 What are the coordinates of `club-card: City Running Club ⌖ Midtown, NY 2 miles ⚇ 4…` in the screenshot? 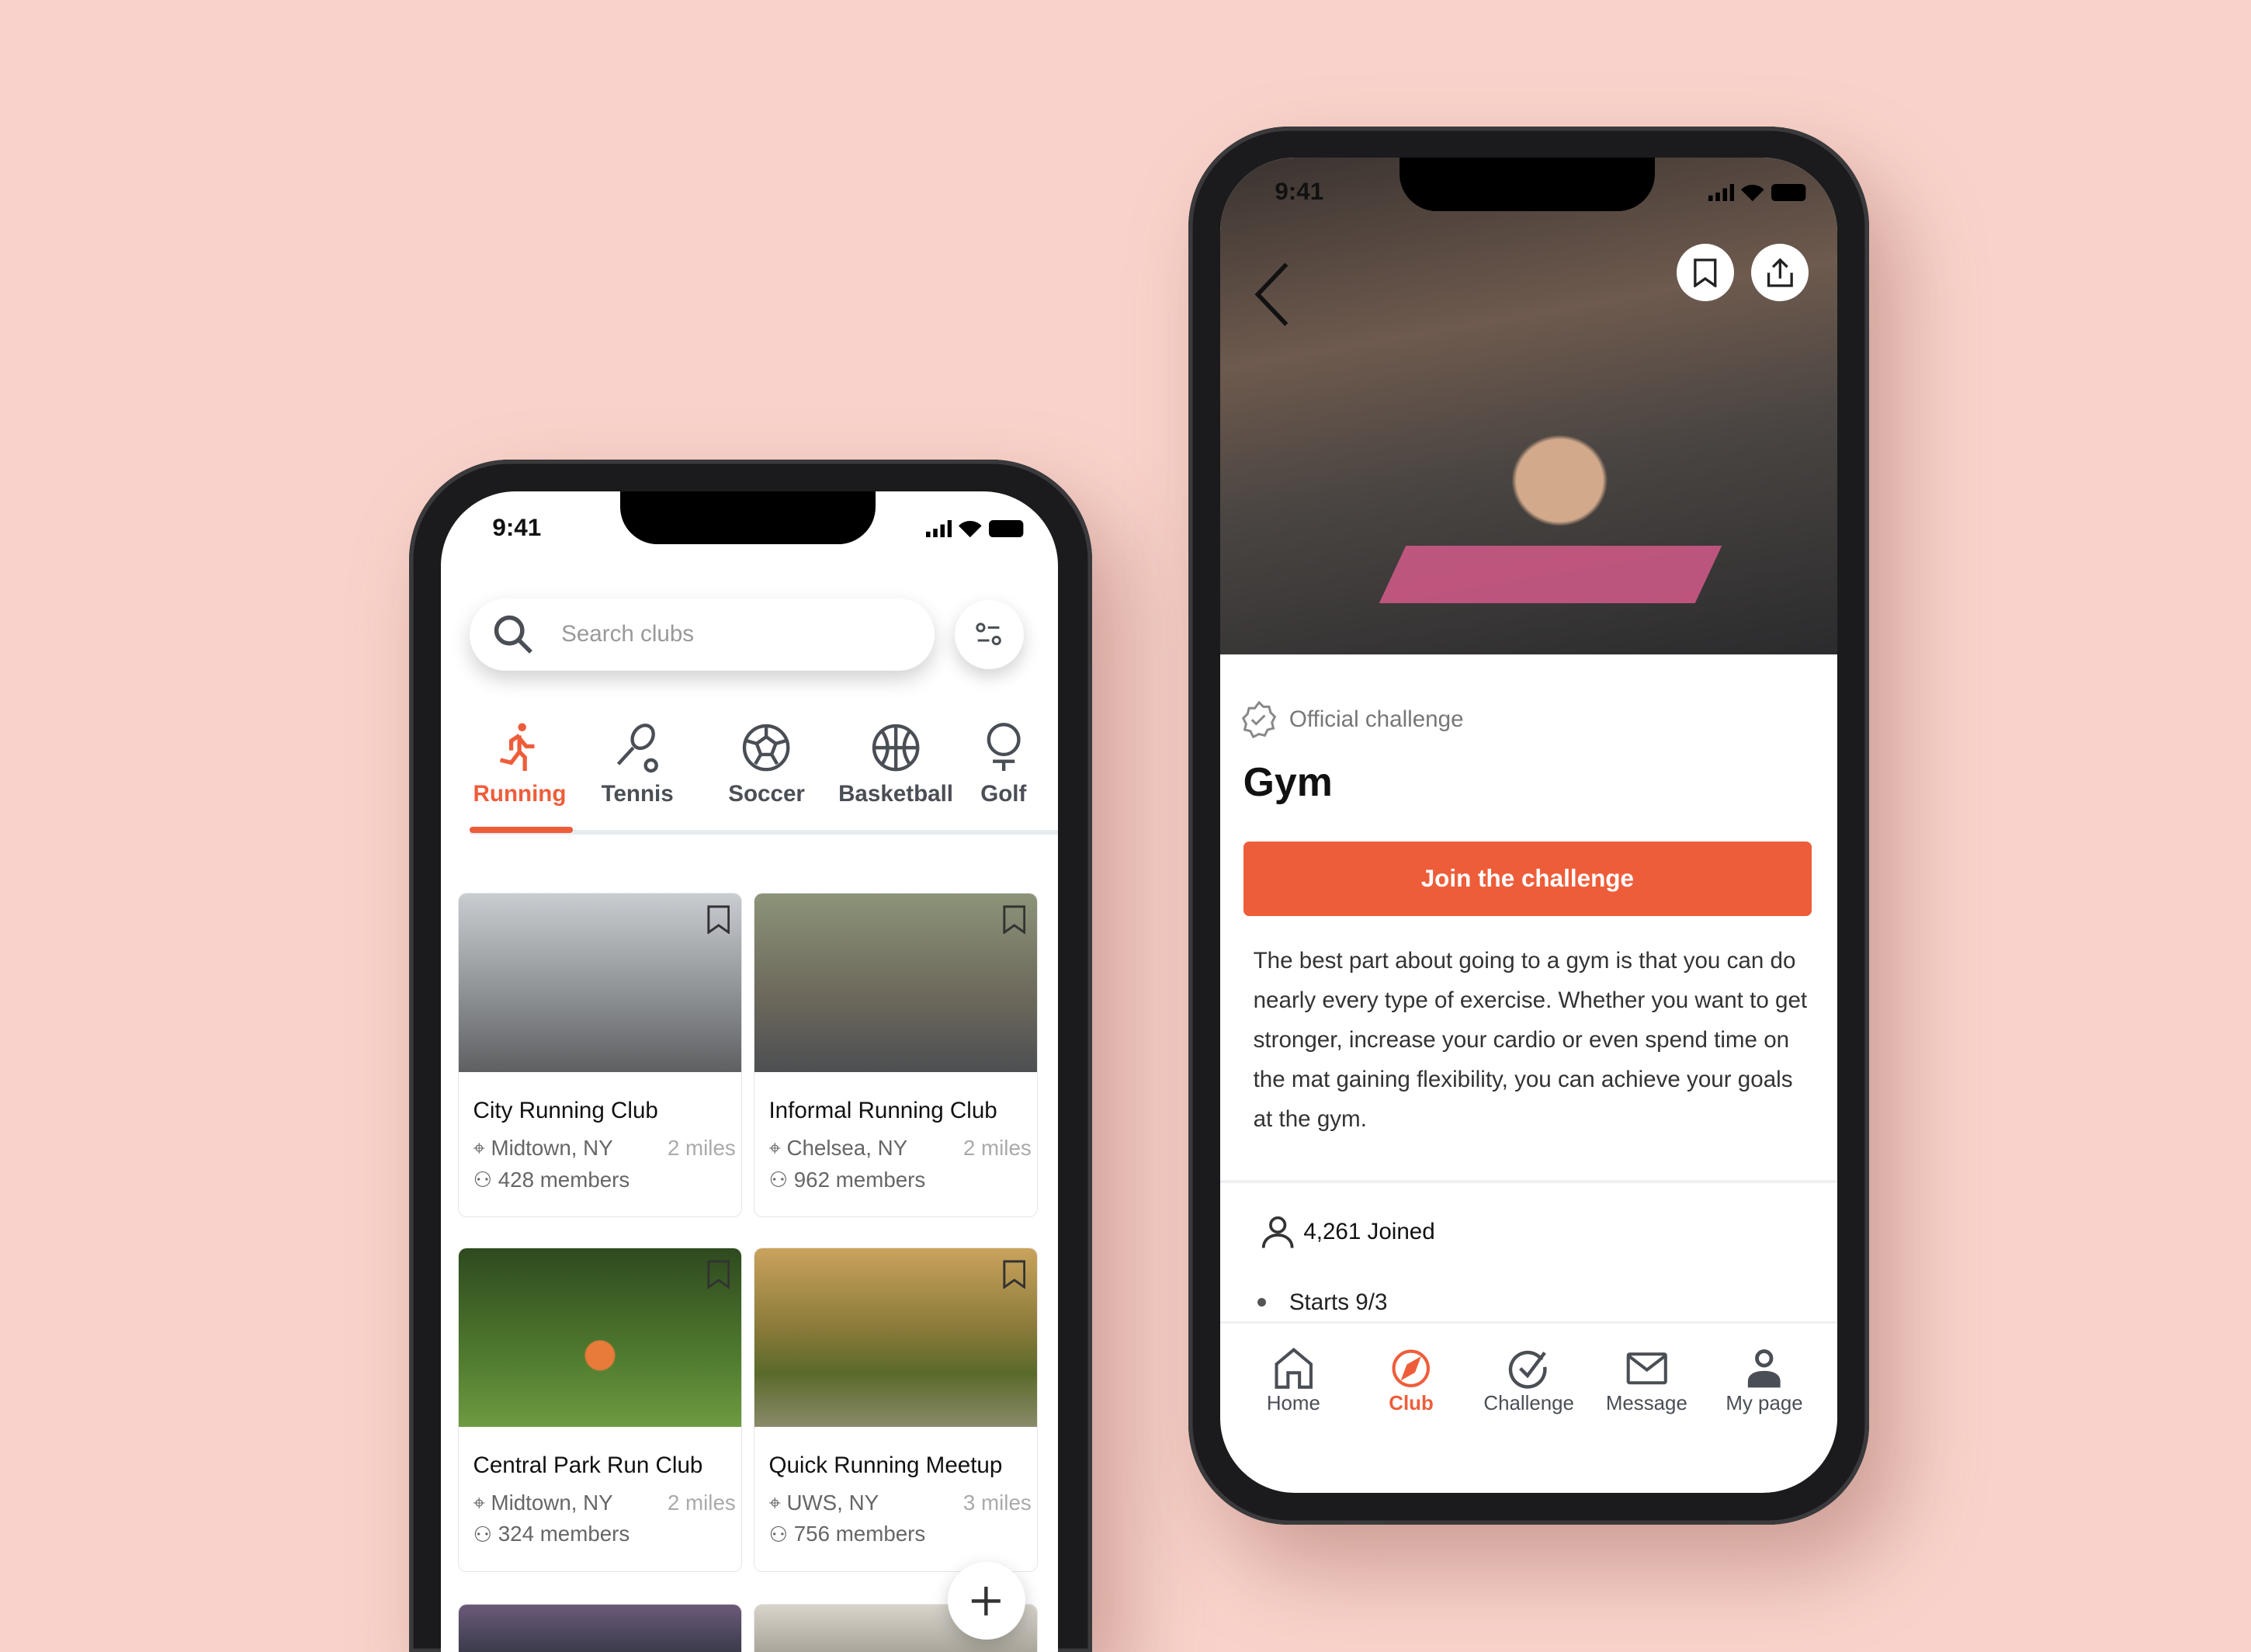 It's located at (600, 1055).